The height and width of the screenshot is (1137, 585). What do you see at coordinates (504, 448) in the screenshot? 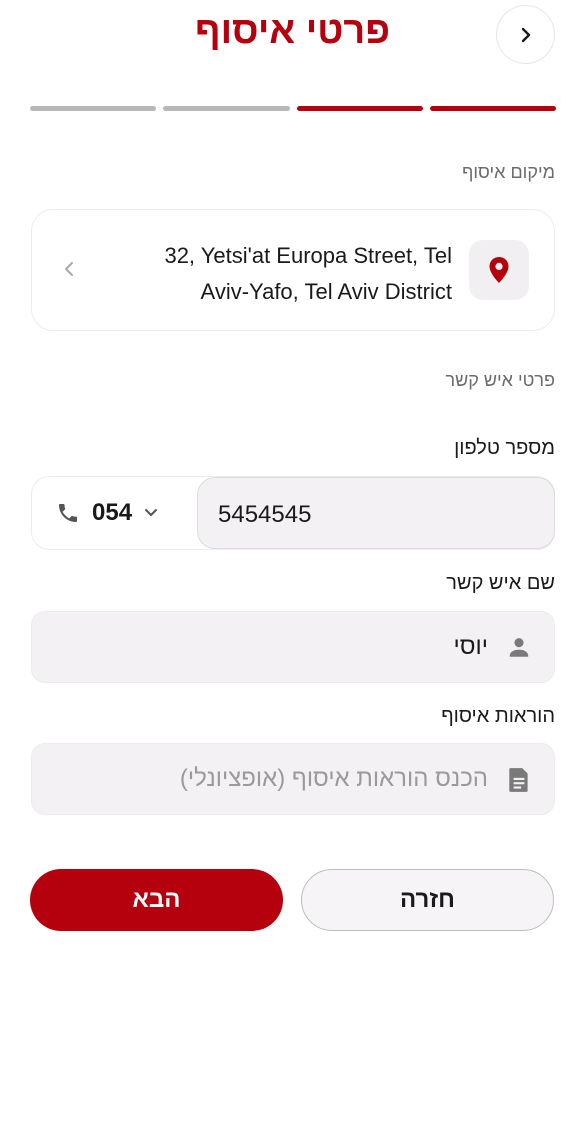
I see `phone-number-label: מספר טלפון` at bounding box center [504, 448].